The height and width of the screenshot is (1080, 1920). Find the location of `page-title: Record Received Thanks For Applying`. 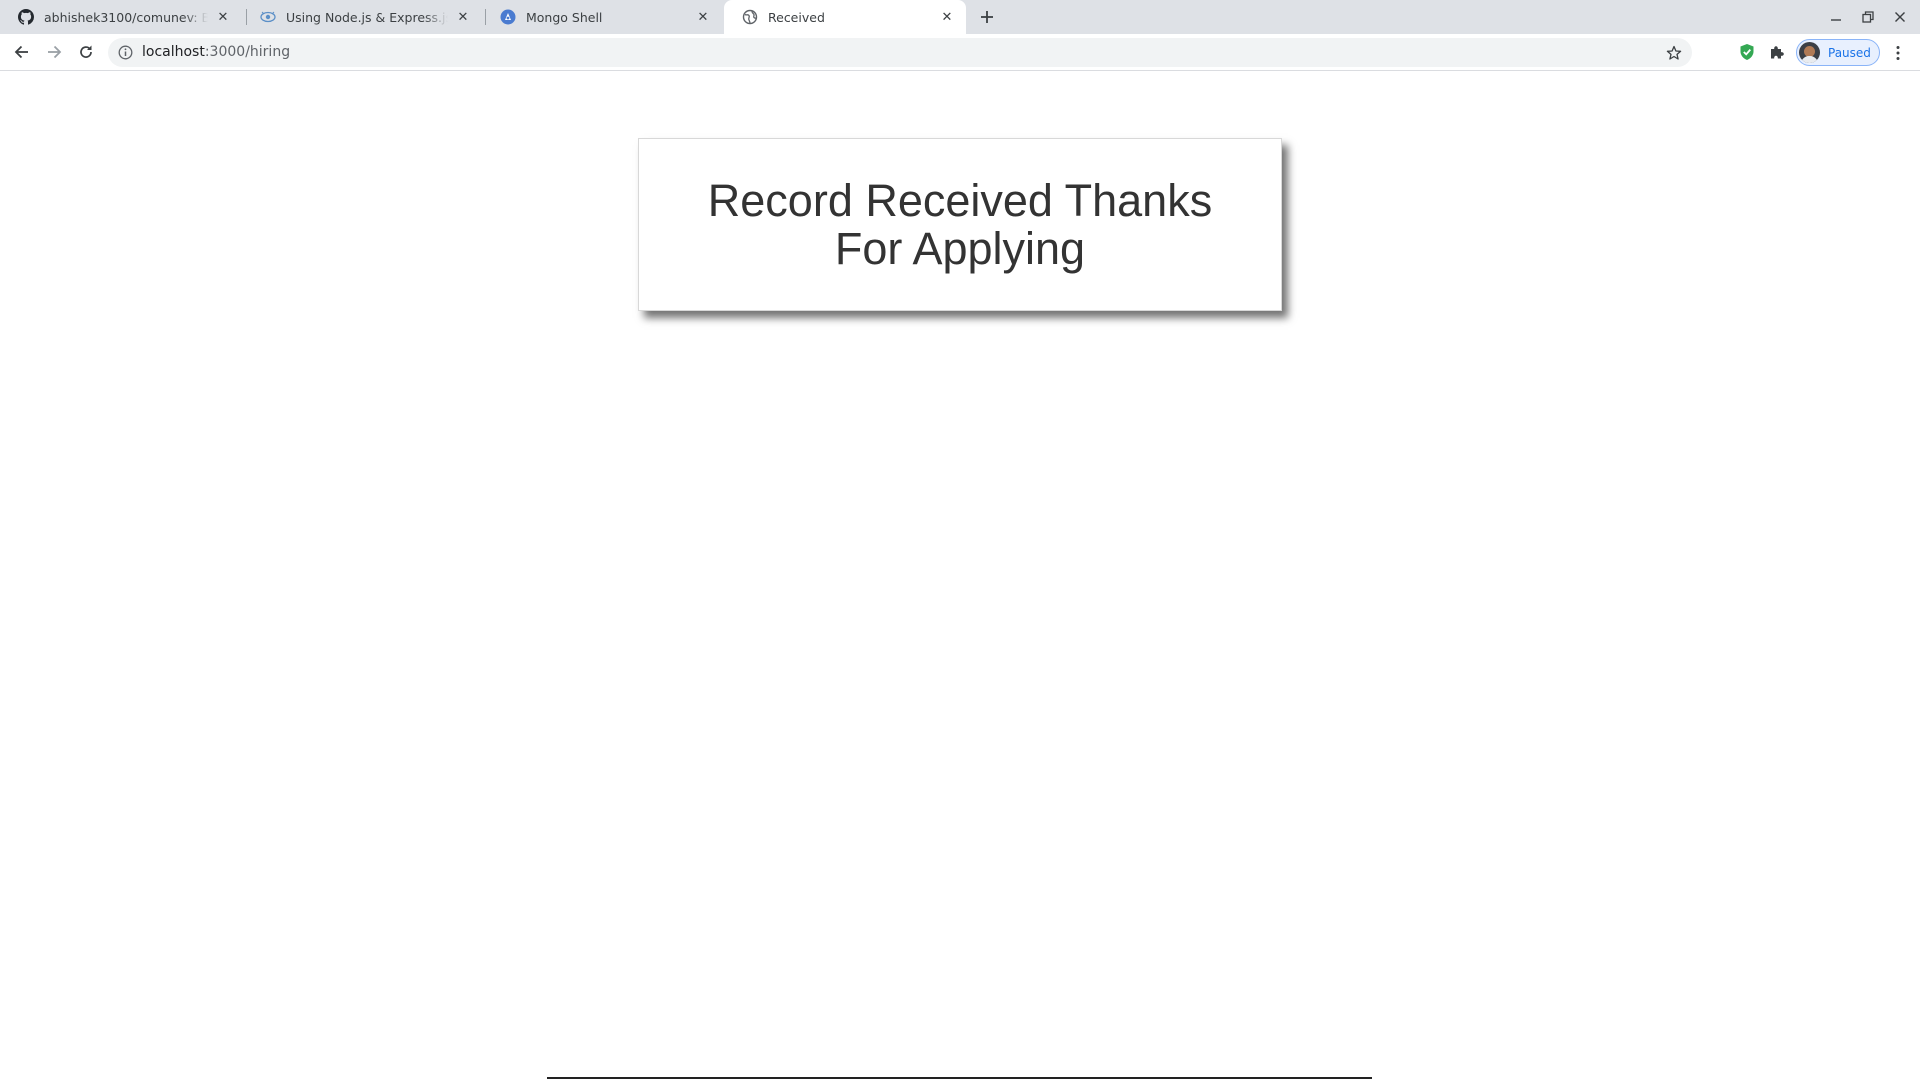

page-title: Record Received Thanks For Applying is located at coordinates (960, 224).